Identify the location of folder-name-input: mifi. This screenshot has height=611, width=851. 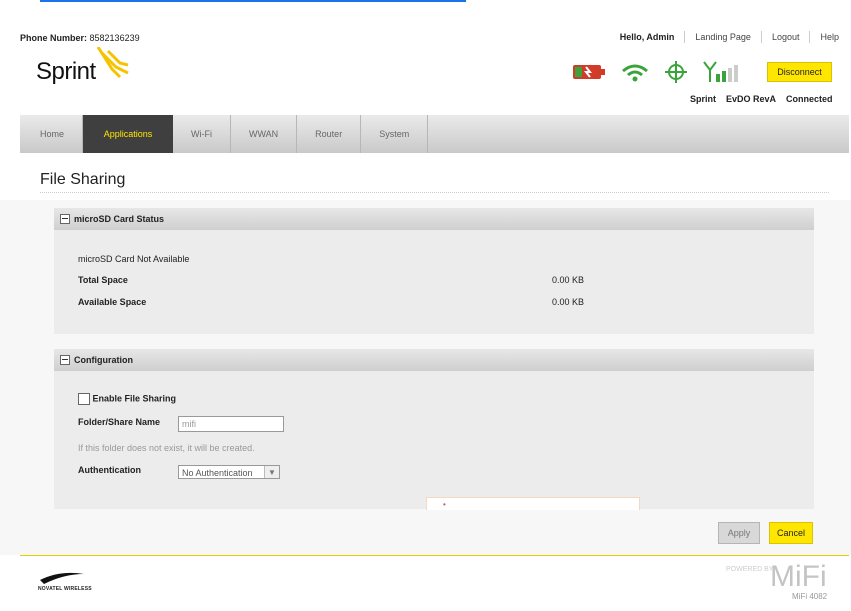
(231, 424).